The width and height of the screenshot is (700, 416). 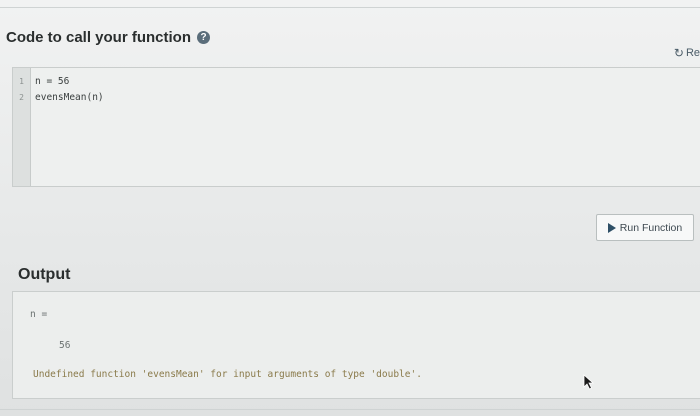 What do you see at coordinates (678, 53) in the screenshot?
I see `reset-icon: ↻` at bounding box center [678, 53].